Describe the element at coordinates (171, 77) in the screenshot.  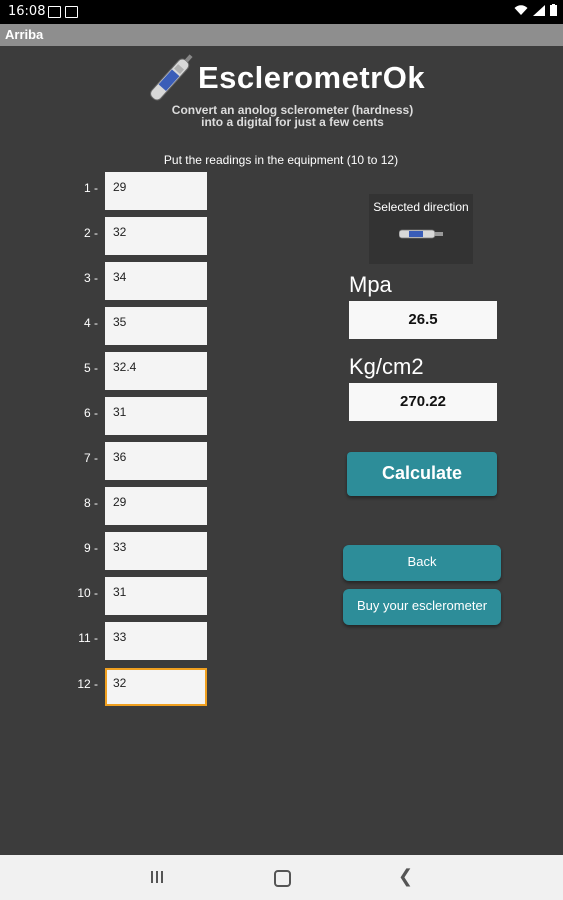
I see `sclerometer-logo-icon` at that location.